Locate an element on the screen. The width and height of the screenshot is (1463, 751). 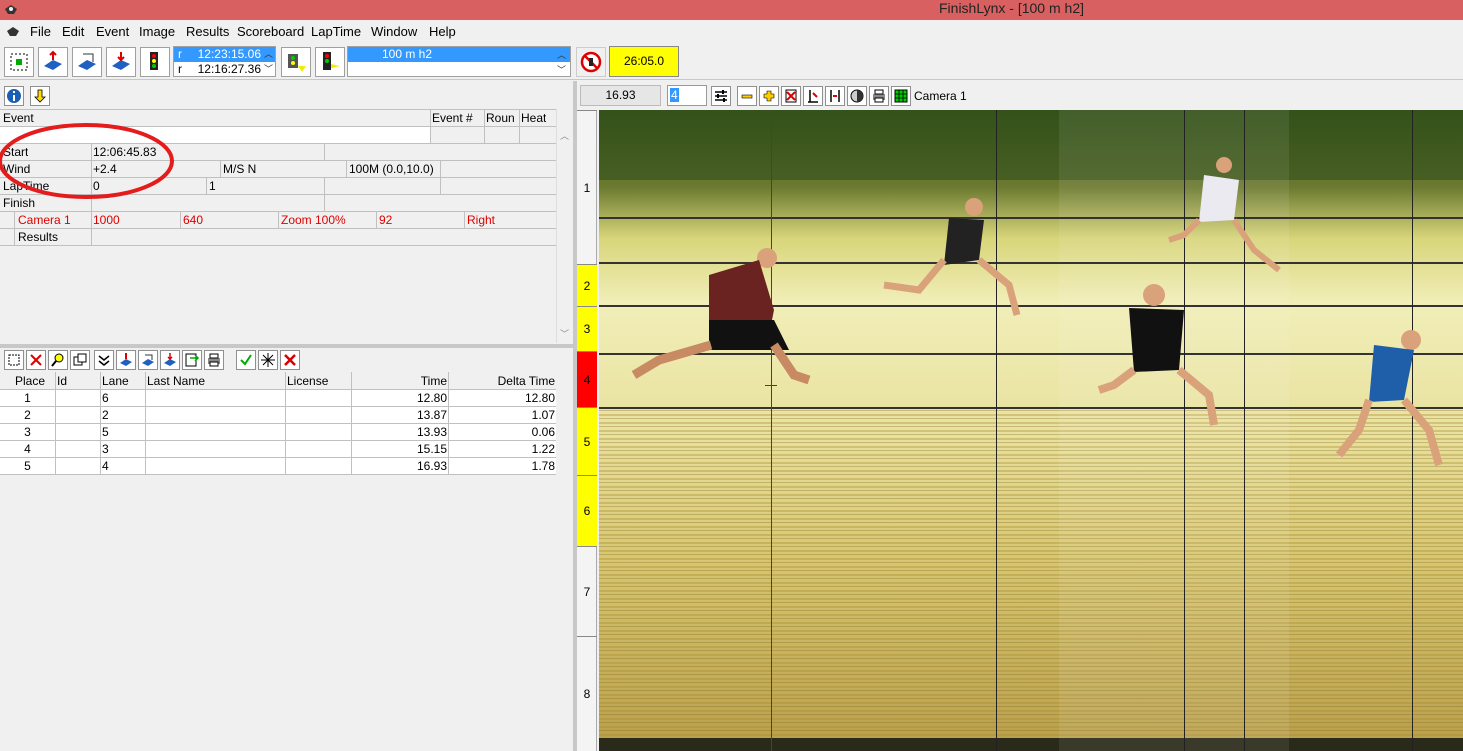
time-cell: 12.80 is located at coordinates (431, 398).